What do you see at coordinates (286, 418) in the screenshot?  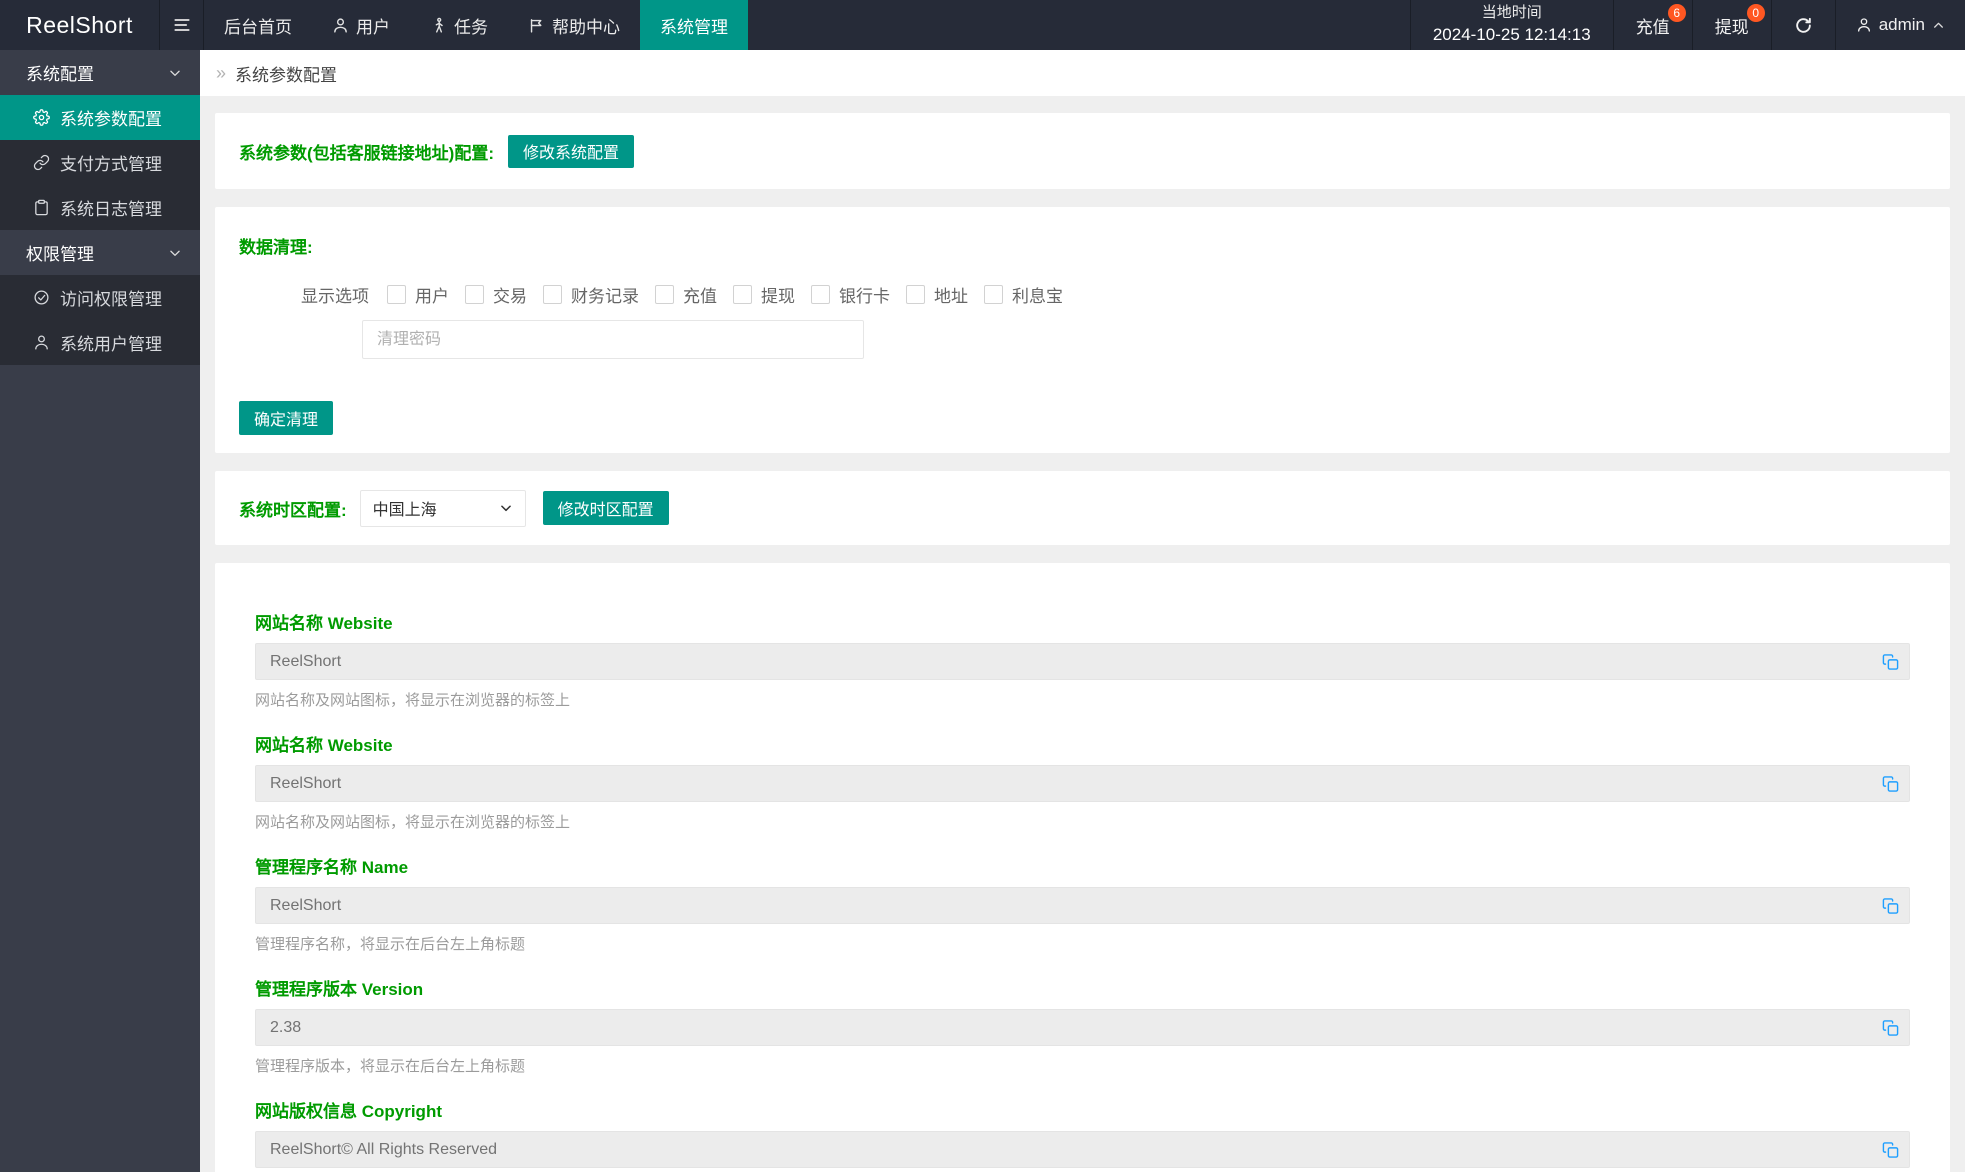 I see `confirm-clean-button: 确定清理` at bounding box center [286, 418].